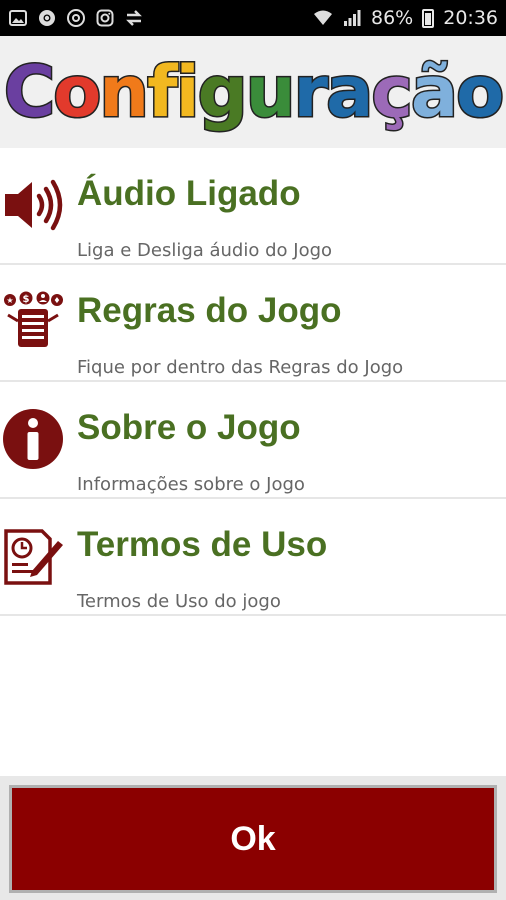  Describe the element at coordinates (470, 18) in the screenshot. I see `clock: 20:36` at that location.